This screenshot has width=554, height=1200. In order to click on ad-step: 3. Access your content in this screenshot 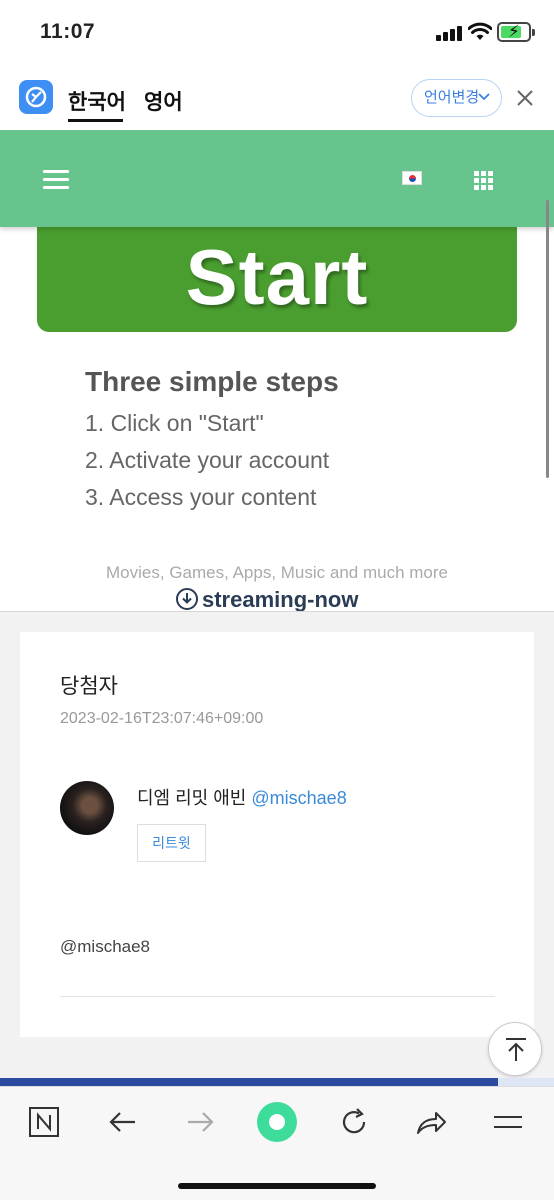, I will do `click(201, 497)`.